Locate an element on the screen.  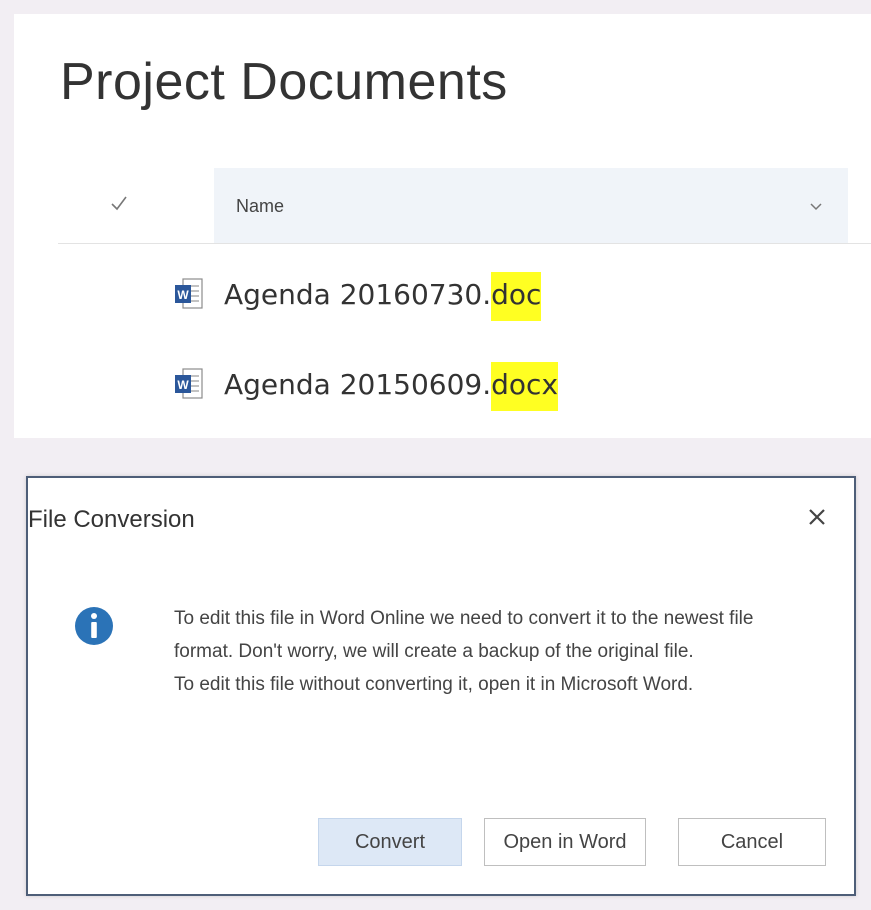
column-header-label: Name is located at coordinates (260, 206).